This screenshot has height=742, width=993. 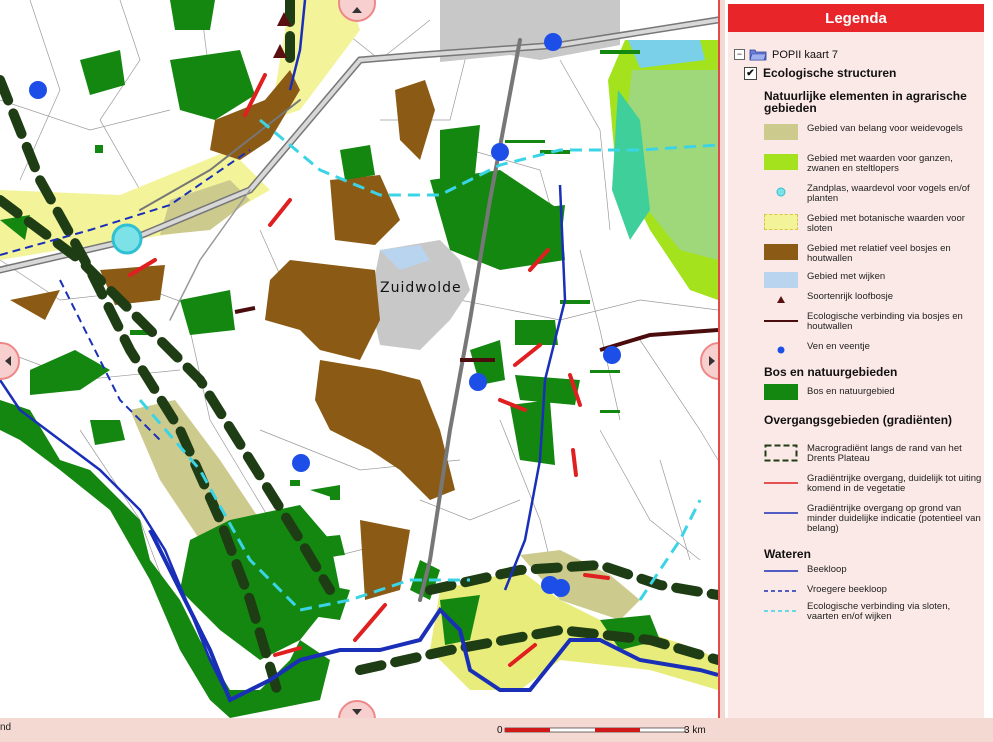 What do you see at coordinates (695, 730) in the screenshot?
I see `scale-end-label: 3 km` at bounding box center [695, 730].